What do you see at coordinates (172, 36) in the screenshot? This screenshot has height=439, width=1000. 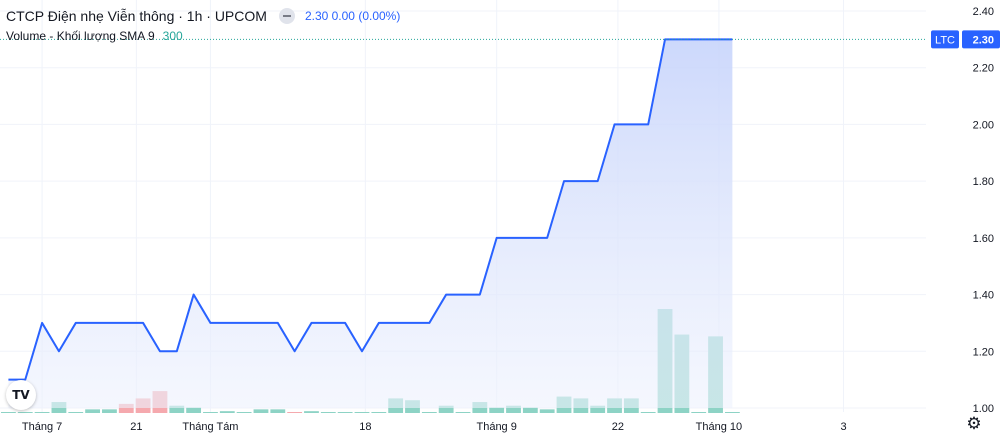 I see `volume-value: 300` at bounding box center [172, 36].